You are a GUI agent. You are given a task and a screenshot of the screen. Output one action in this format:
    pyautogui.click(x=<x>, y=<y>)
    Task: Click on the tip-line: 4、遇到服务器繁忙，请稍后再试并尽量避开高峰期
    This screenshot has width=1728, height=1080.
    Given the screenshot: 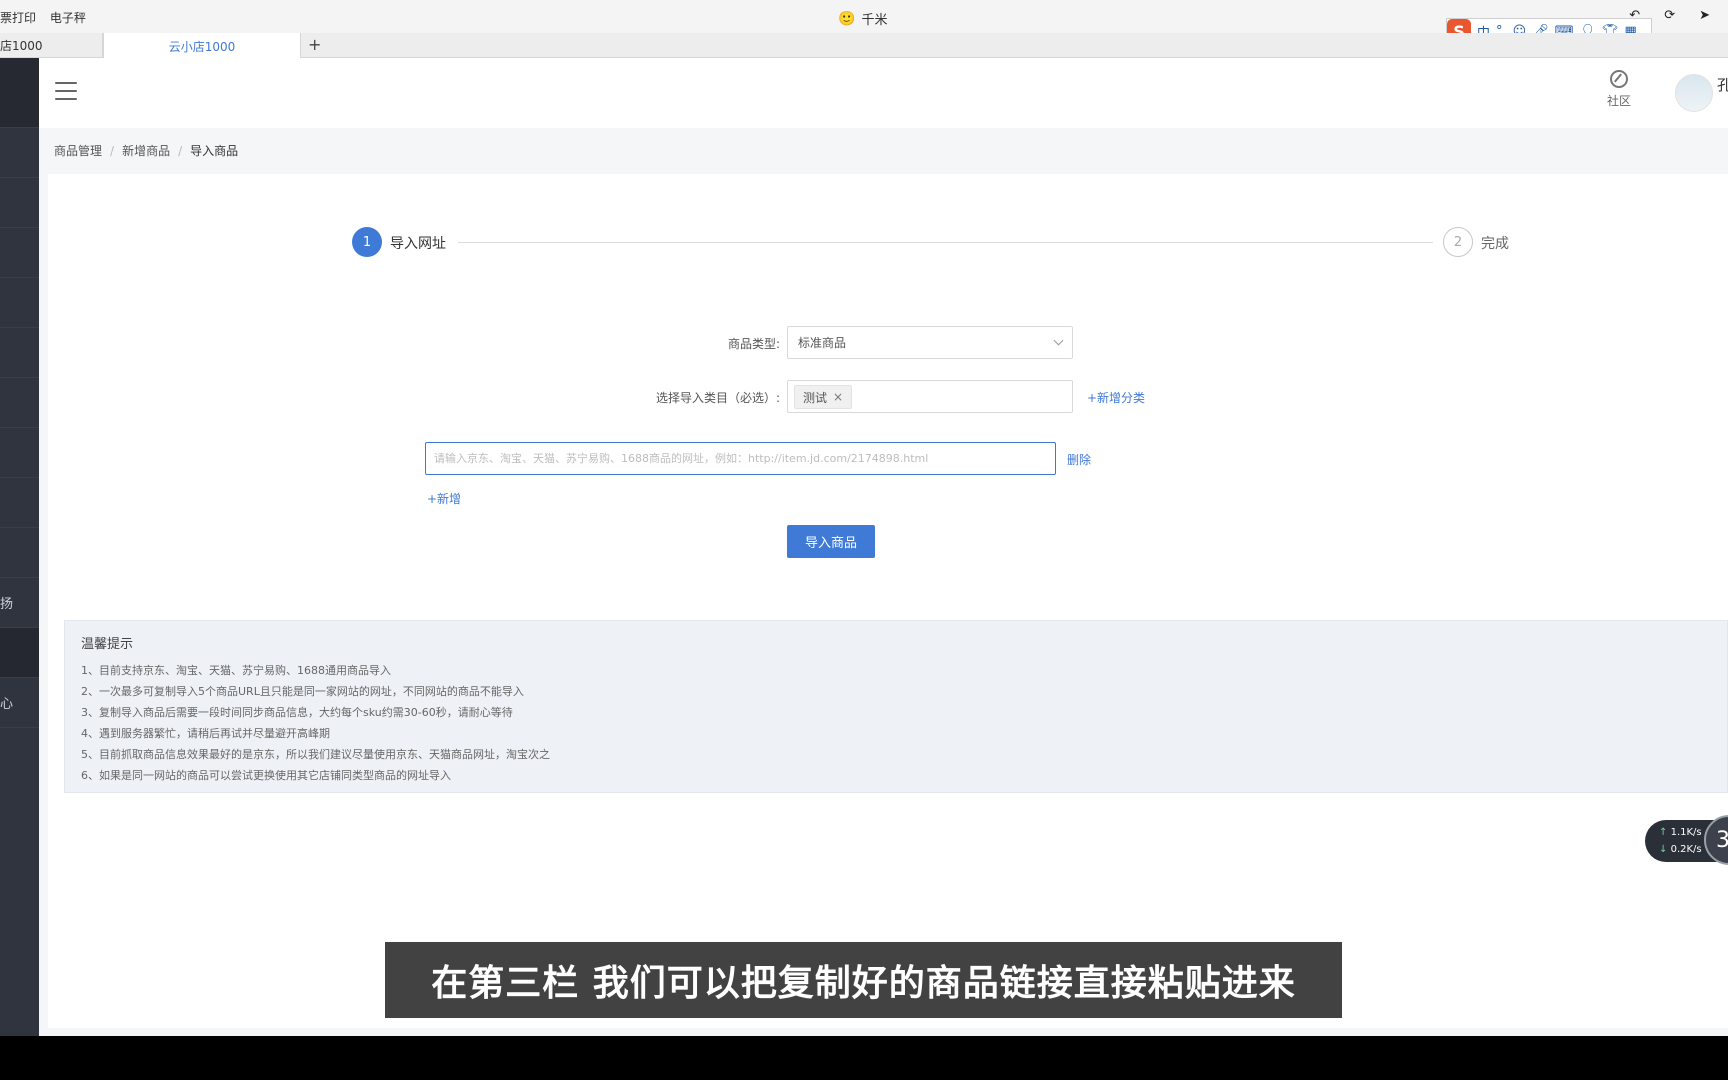 What is the action you would take?
    pyautogui.click(x=205, y=733)
    